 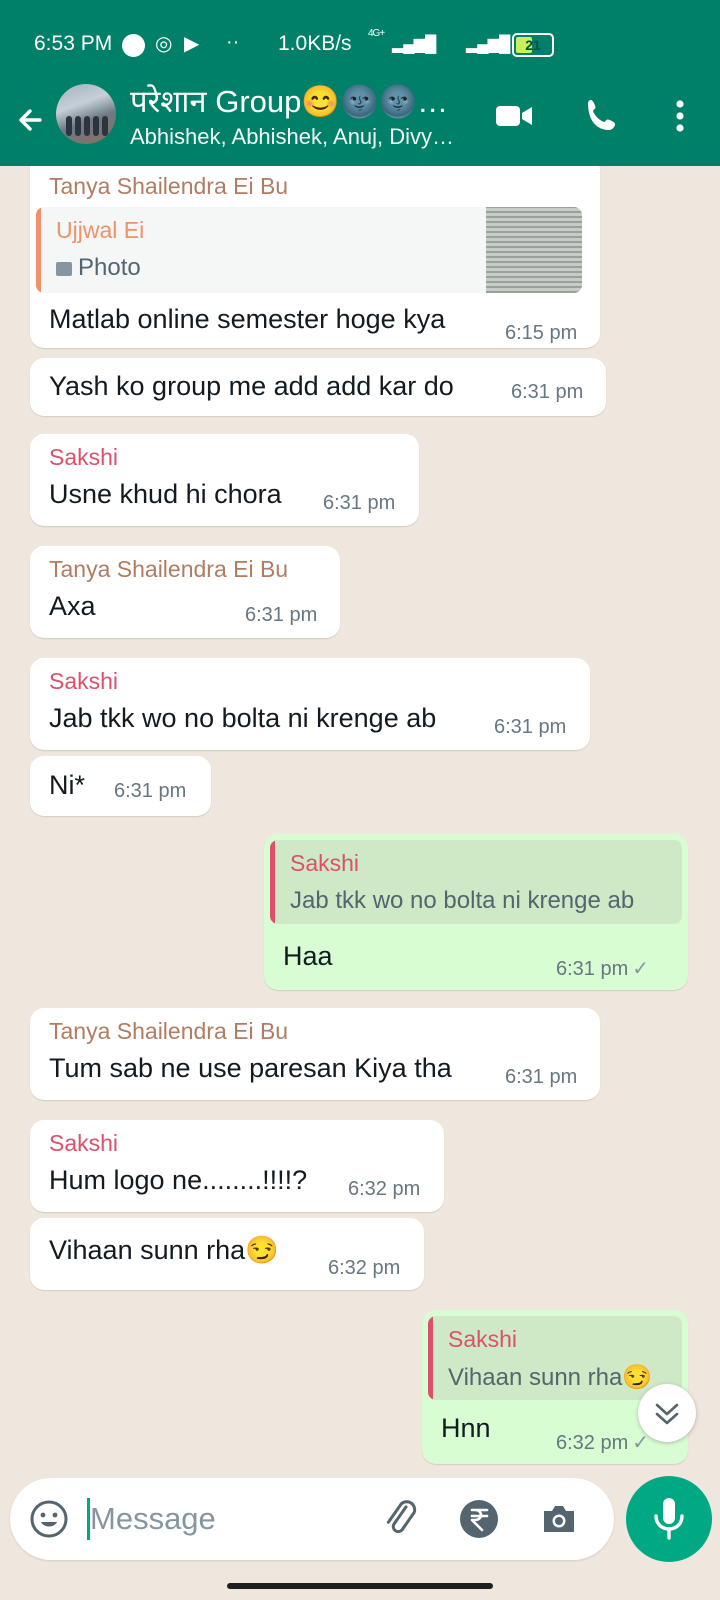 What do you see at coordinates (592, 1443) in the screenshot?
I see `message-time-label: 6:32 pm` at bounding box center [592, 1443].